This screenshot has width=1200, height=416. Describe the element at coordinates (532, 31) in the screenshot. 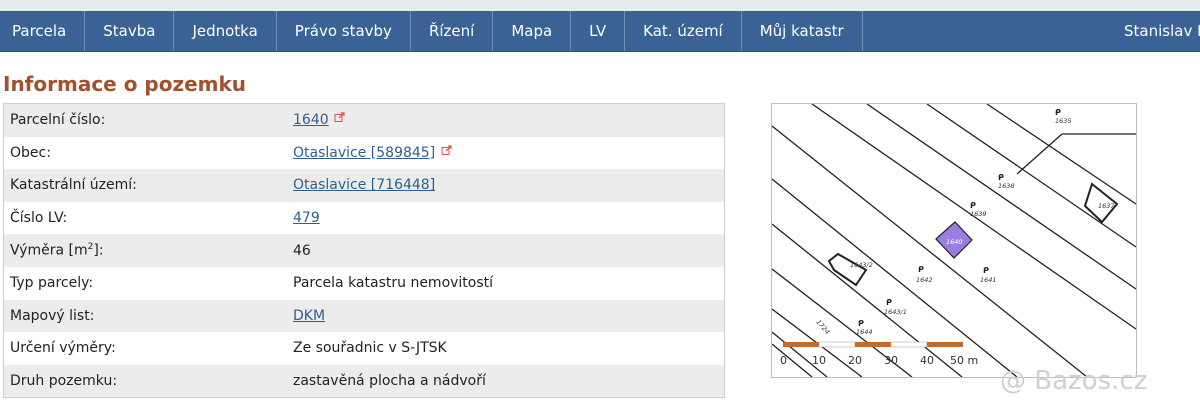

I see `nav-mapa: Mapa` at that location.